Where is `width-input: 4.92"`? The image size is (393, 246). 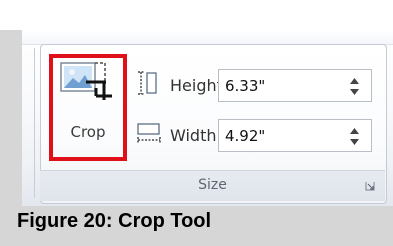 width-input: 4.92" is located at coordinates (295, 135).